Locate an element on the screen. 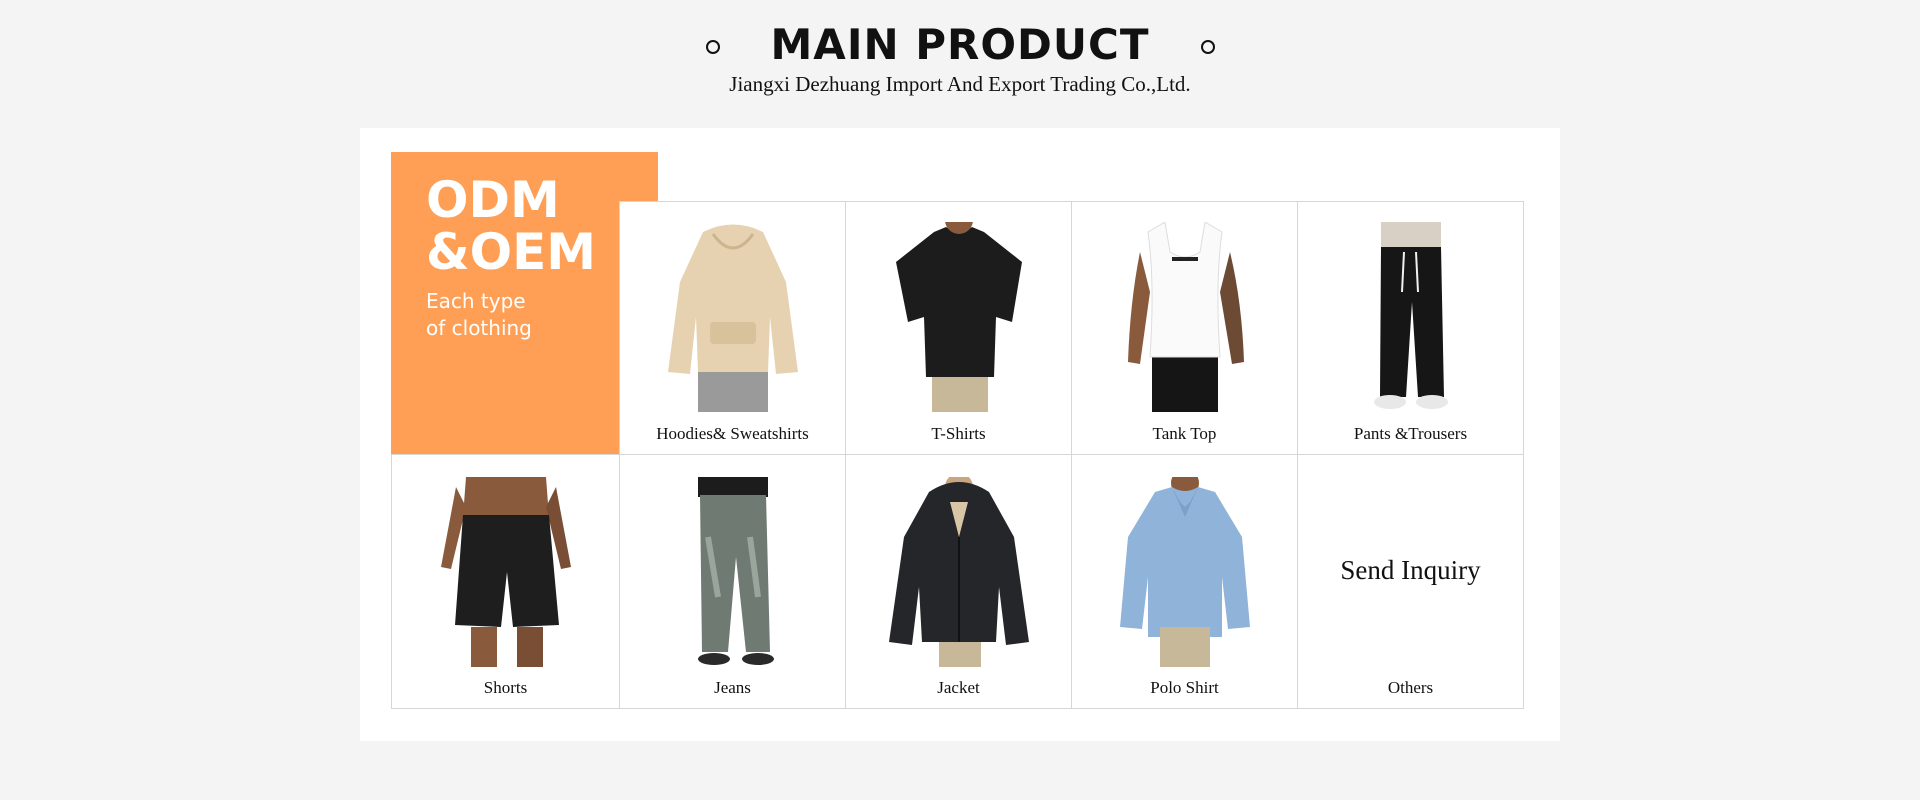  product-card-hoodies: Hoodies& Sweatshirts is located at coordinates (732, 328).